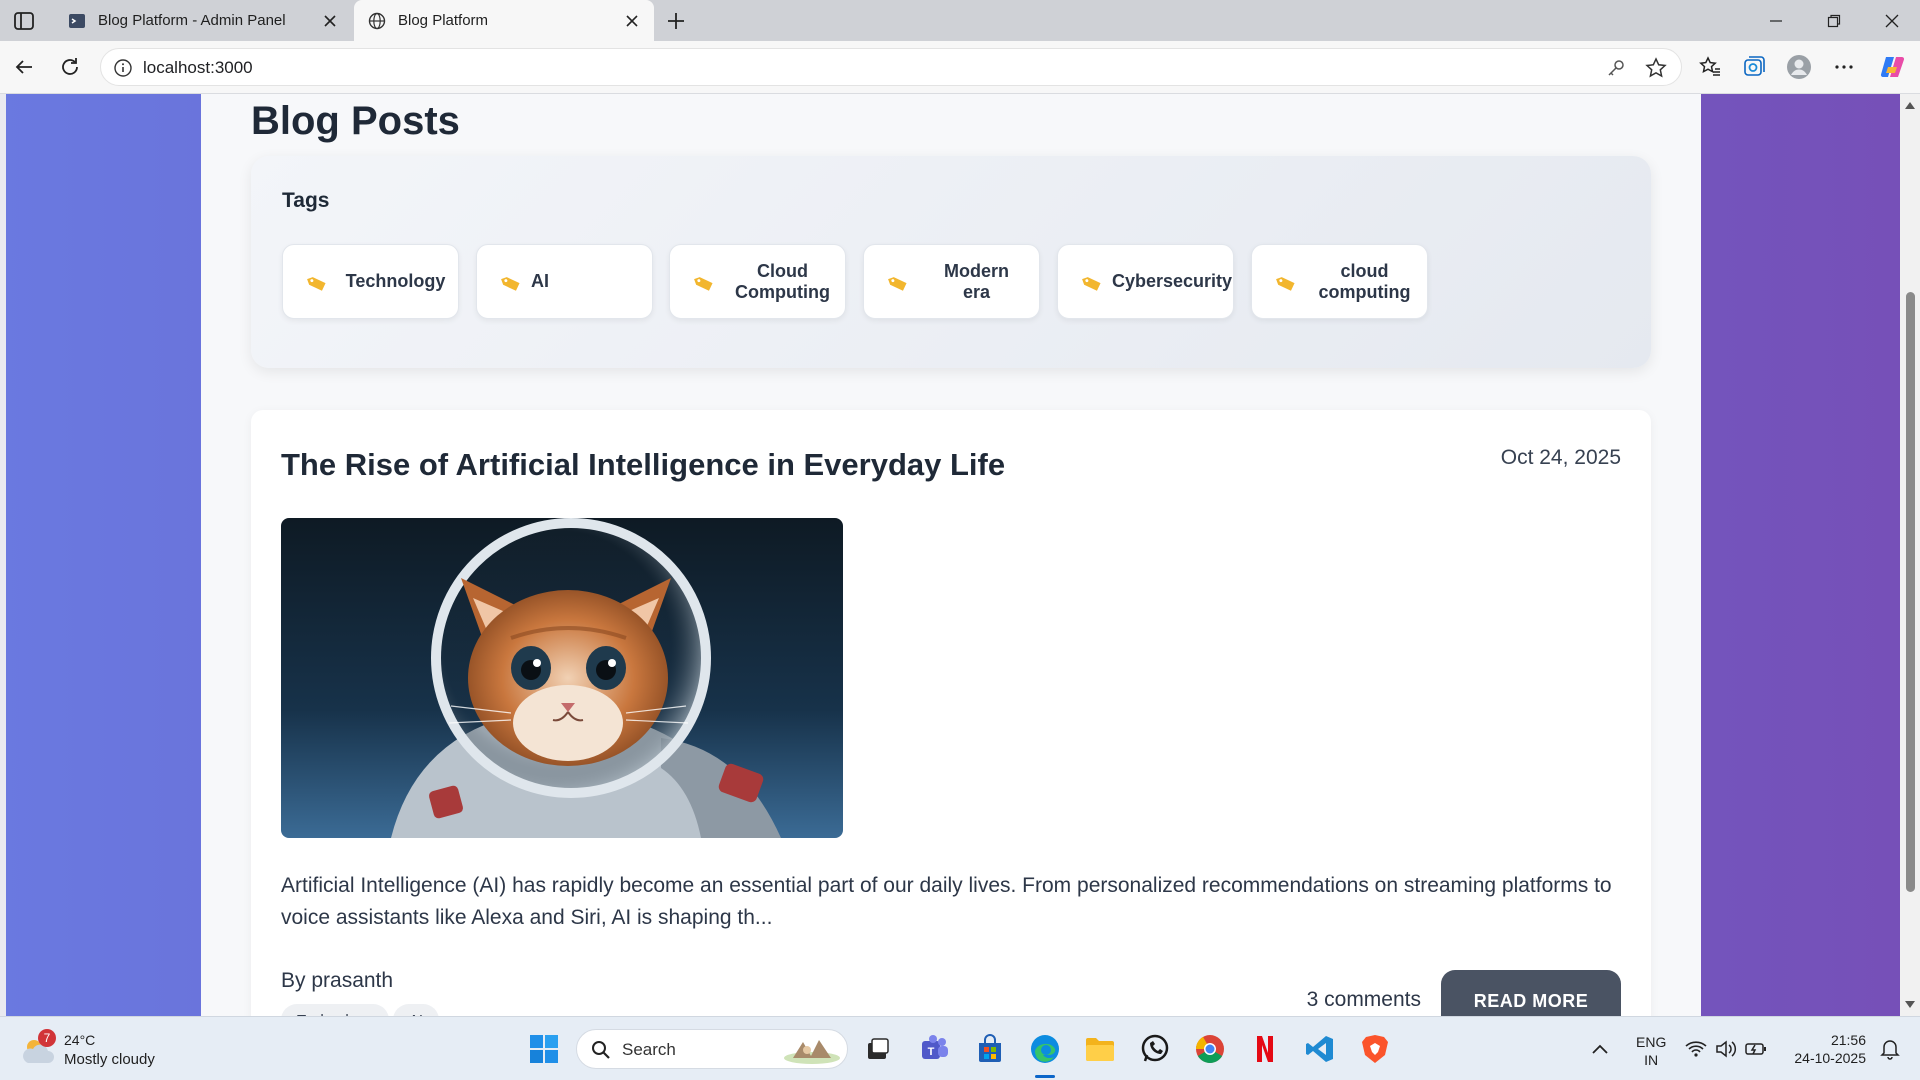 Image resolution: width=1920 pixels, height=1080 pixels. I want to click on copilot-icon, so click(1892, 67).